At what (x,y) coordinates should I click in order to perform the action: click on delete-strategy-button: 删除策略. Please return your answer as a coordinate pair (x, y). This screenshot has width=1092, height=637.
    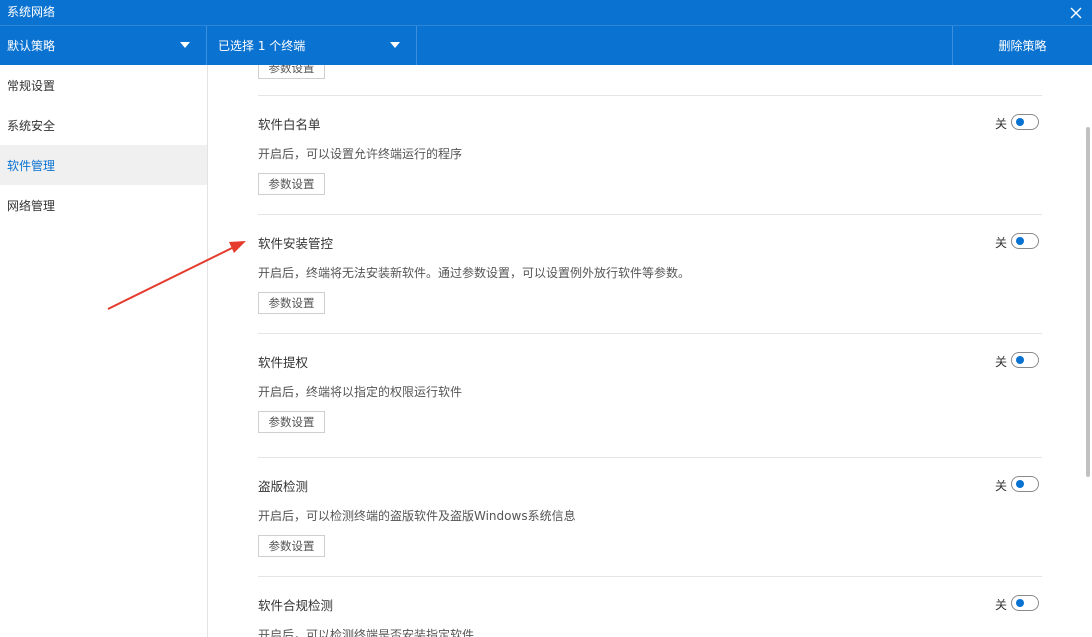
    Looking at the image, I should click on (1022, 45).